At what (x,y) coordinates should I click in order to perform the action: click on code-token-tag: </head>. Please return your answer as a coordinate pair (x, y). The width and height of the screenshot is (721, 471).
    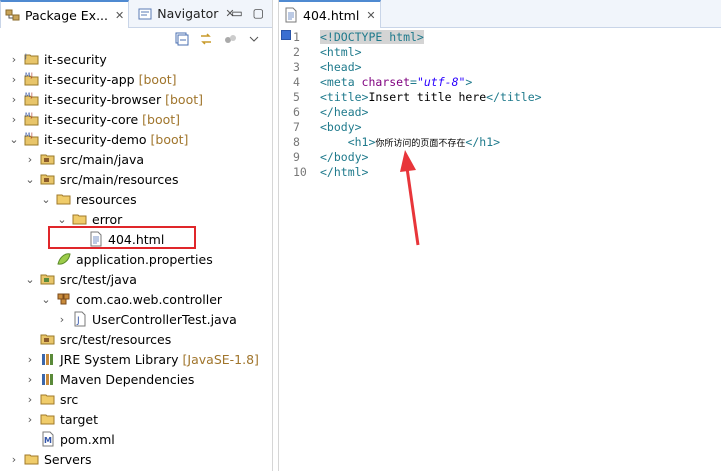
    Looking at the image, I should click on (344, 112).